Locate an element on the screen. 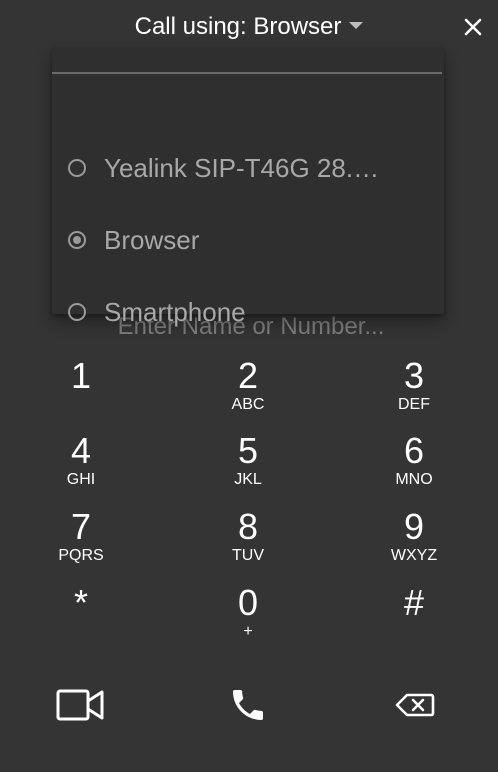 The height and width of the screenshot is (772, 498). key-digit: 0 is located at coordinates (248, 602).